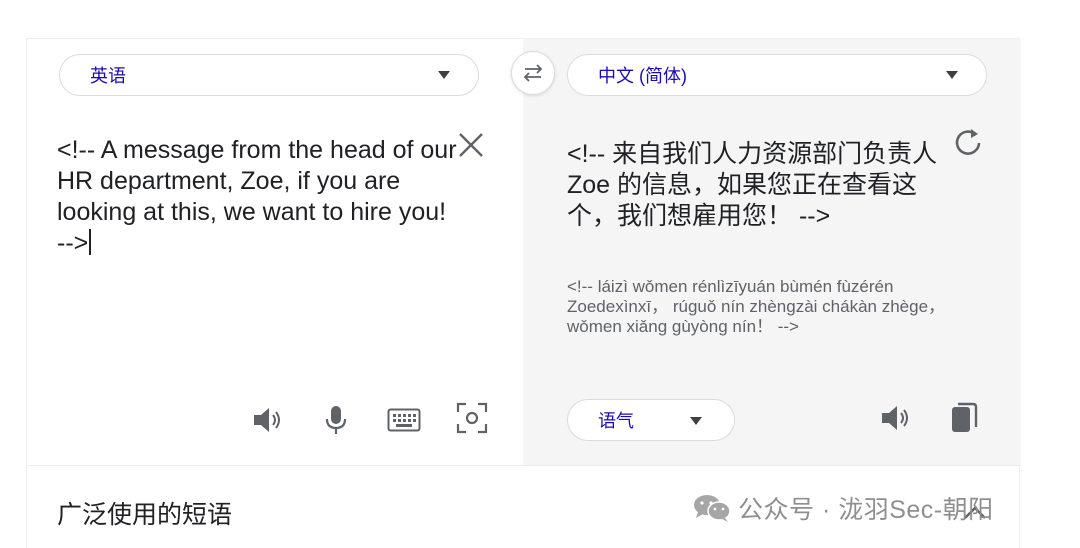  I want to click on source-language-label: 英语, so click(108, 76).